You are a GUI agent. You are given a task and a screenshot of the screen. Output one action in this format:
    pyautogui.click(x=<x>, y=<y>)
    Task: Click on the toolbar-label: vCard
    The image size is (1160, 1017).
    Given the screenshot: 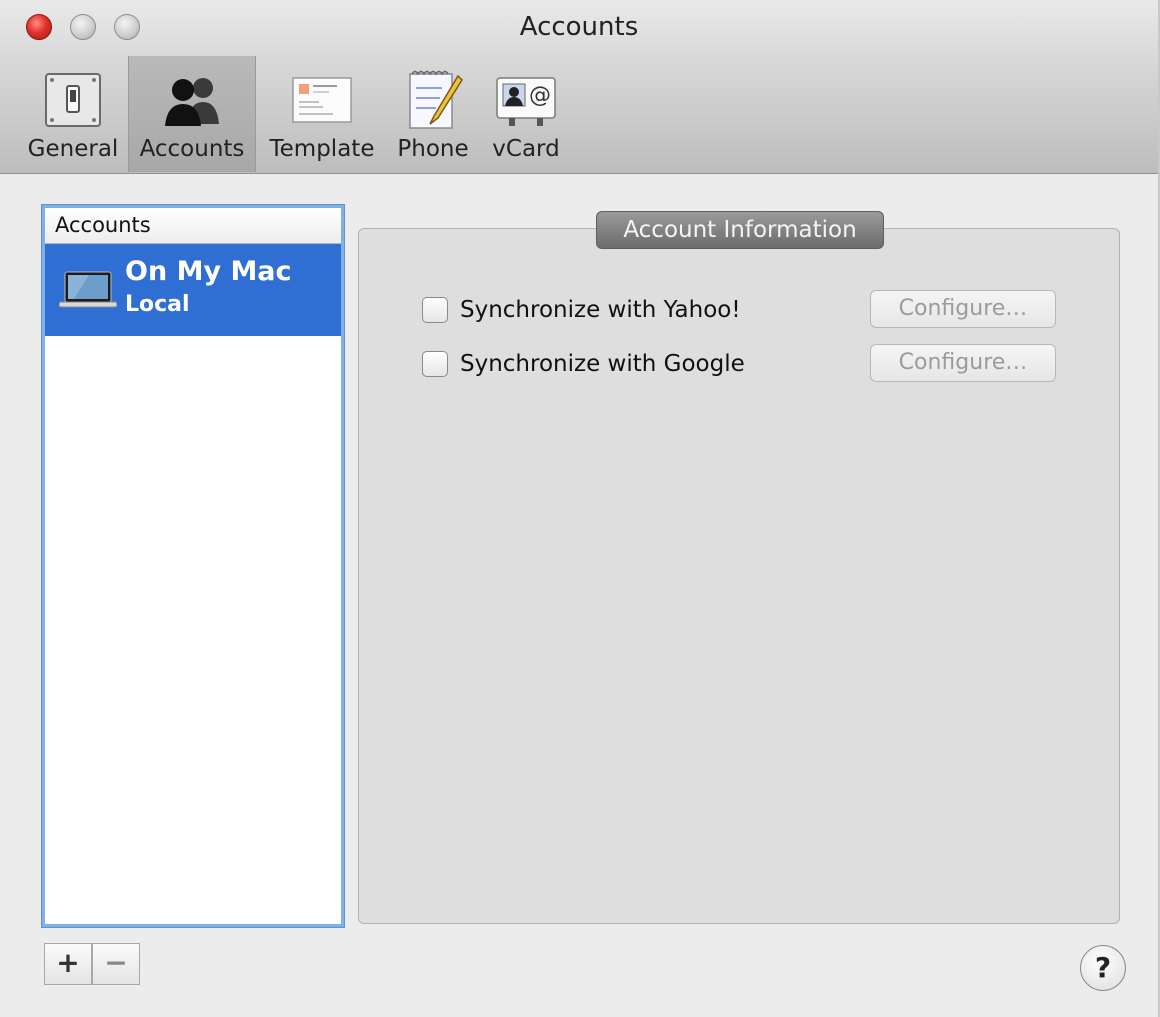 What is the action you would take?
    pyautogui.click(x=526, y=149)
    